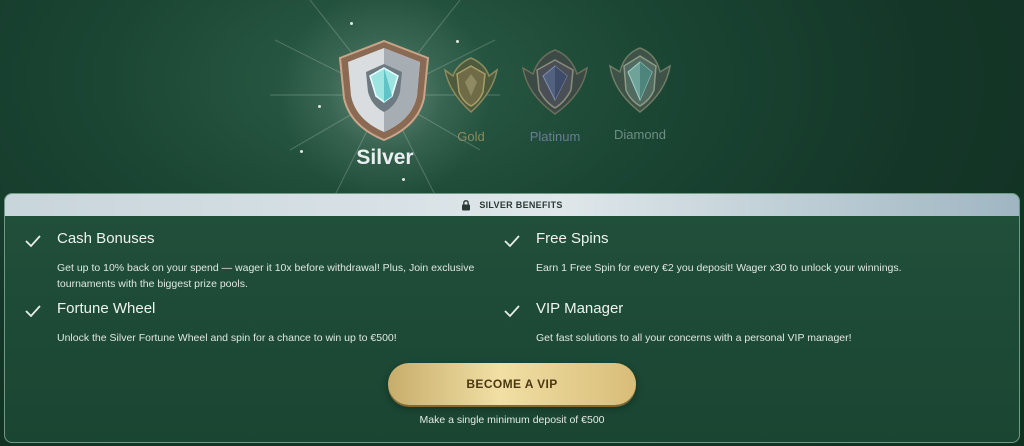 Image resolution: width=1024 pixels, height=446 pixels. Describe the element at coordinates (555, 136) in the screenshot. I see `tier-label-platinum: Platinum` at that location.